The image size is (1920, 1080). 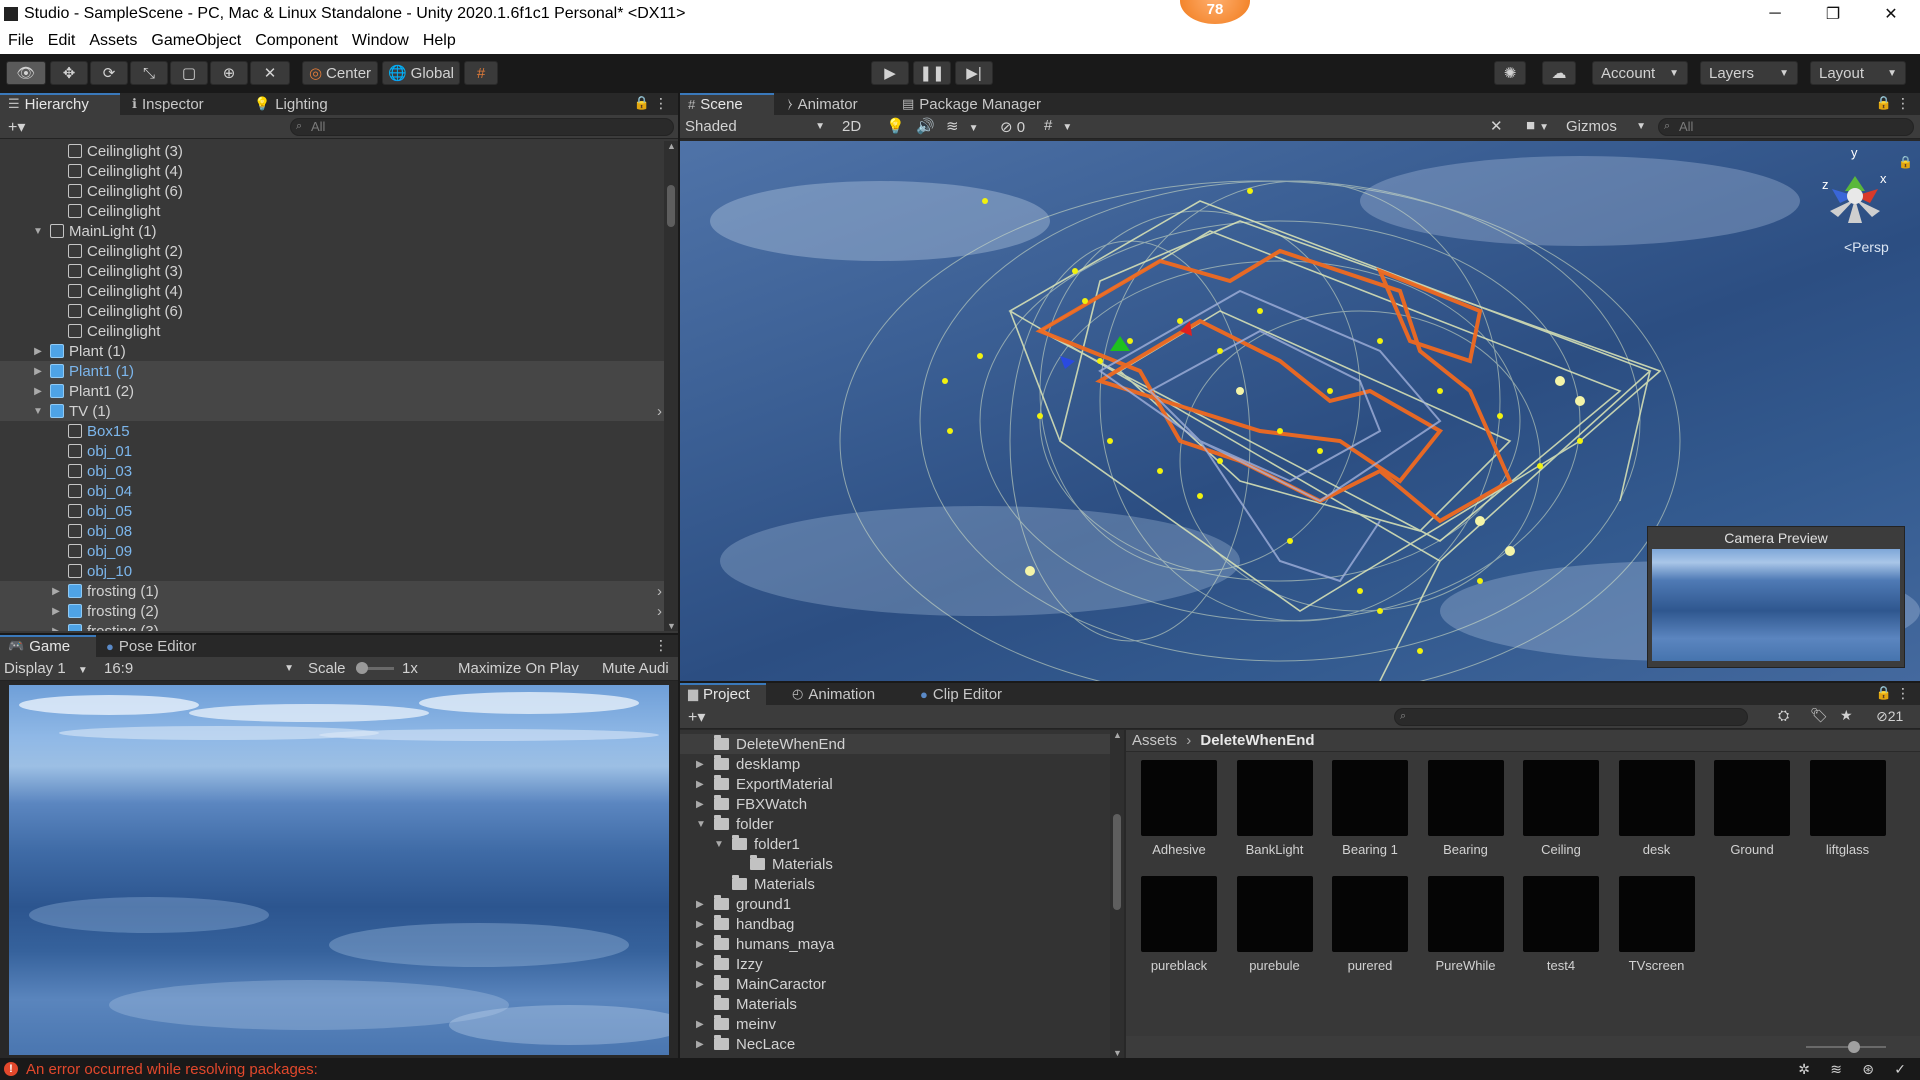 What do you see at coordinates (1783, 715) in the screenshot?
I see `filter-type-button: ⛭` at bounding box center [1783, 715].